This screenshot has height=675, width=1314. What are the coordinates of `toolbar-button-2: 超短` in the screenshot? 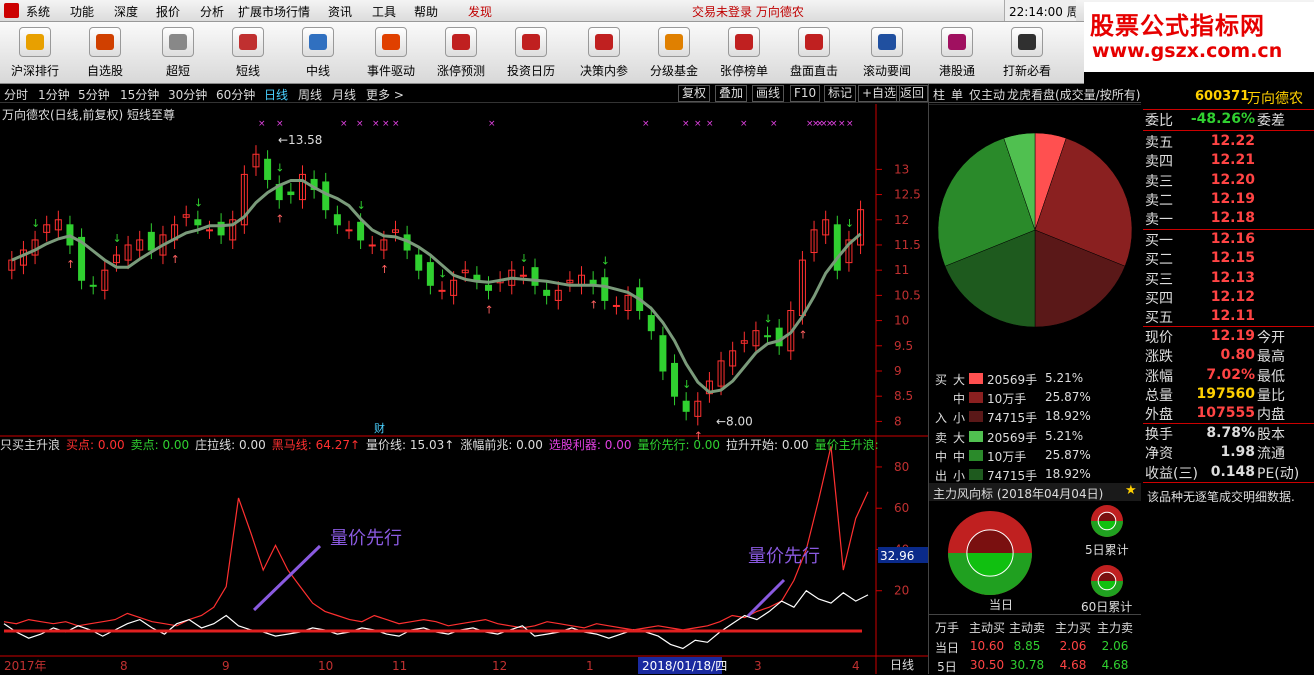 It's located at (178, 53).